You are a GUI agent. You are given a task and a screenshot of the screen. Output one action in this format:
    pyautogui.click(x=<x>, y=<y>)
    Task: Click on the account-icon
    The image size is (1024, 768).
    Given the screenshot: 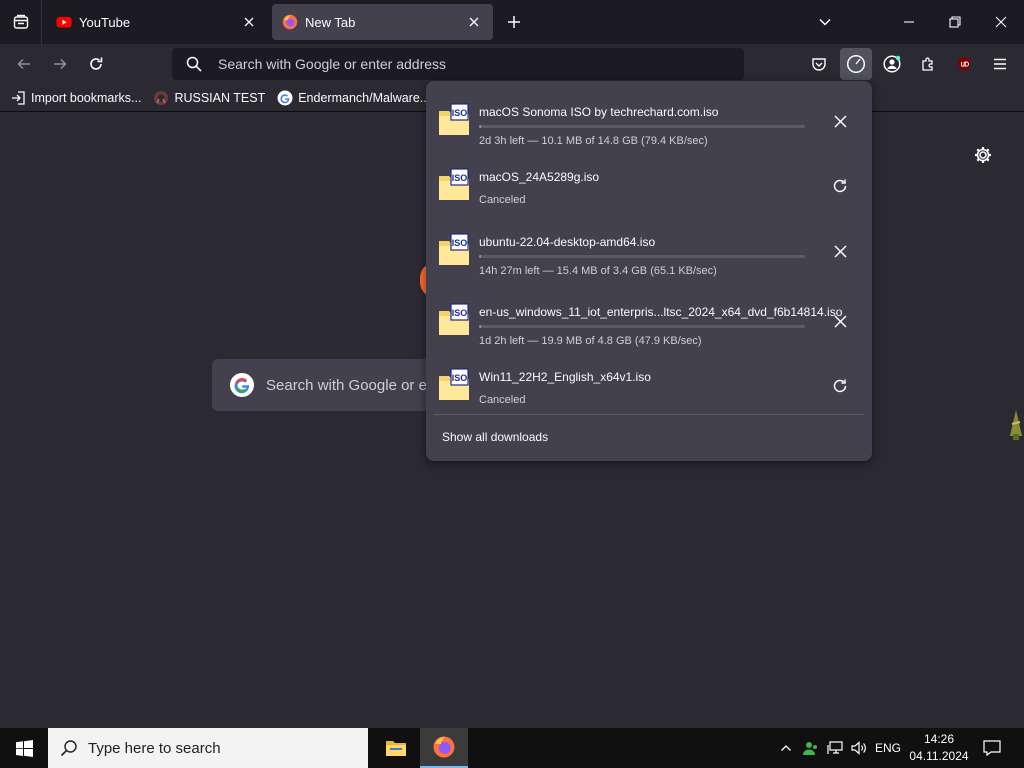 What is the action you would take?
    pyautogui.click(x=892, y=64)
    